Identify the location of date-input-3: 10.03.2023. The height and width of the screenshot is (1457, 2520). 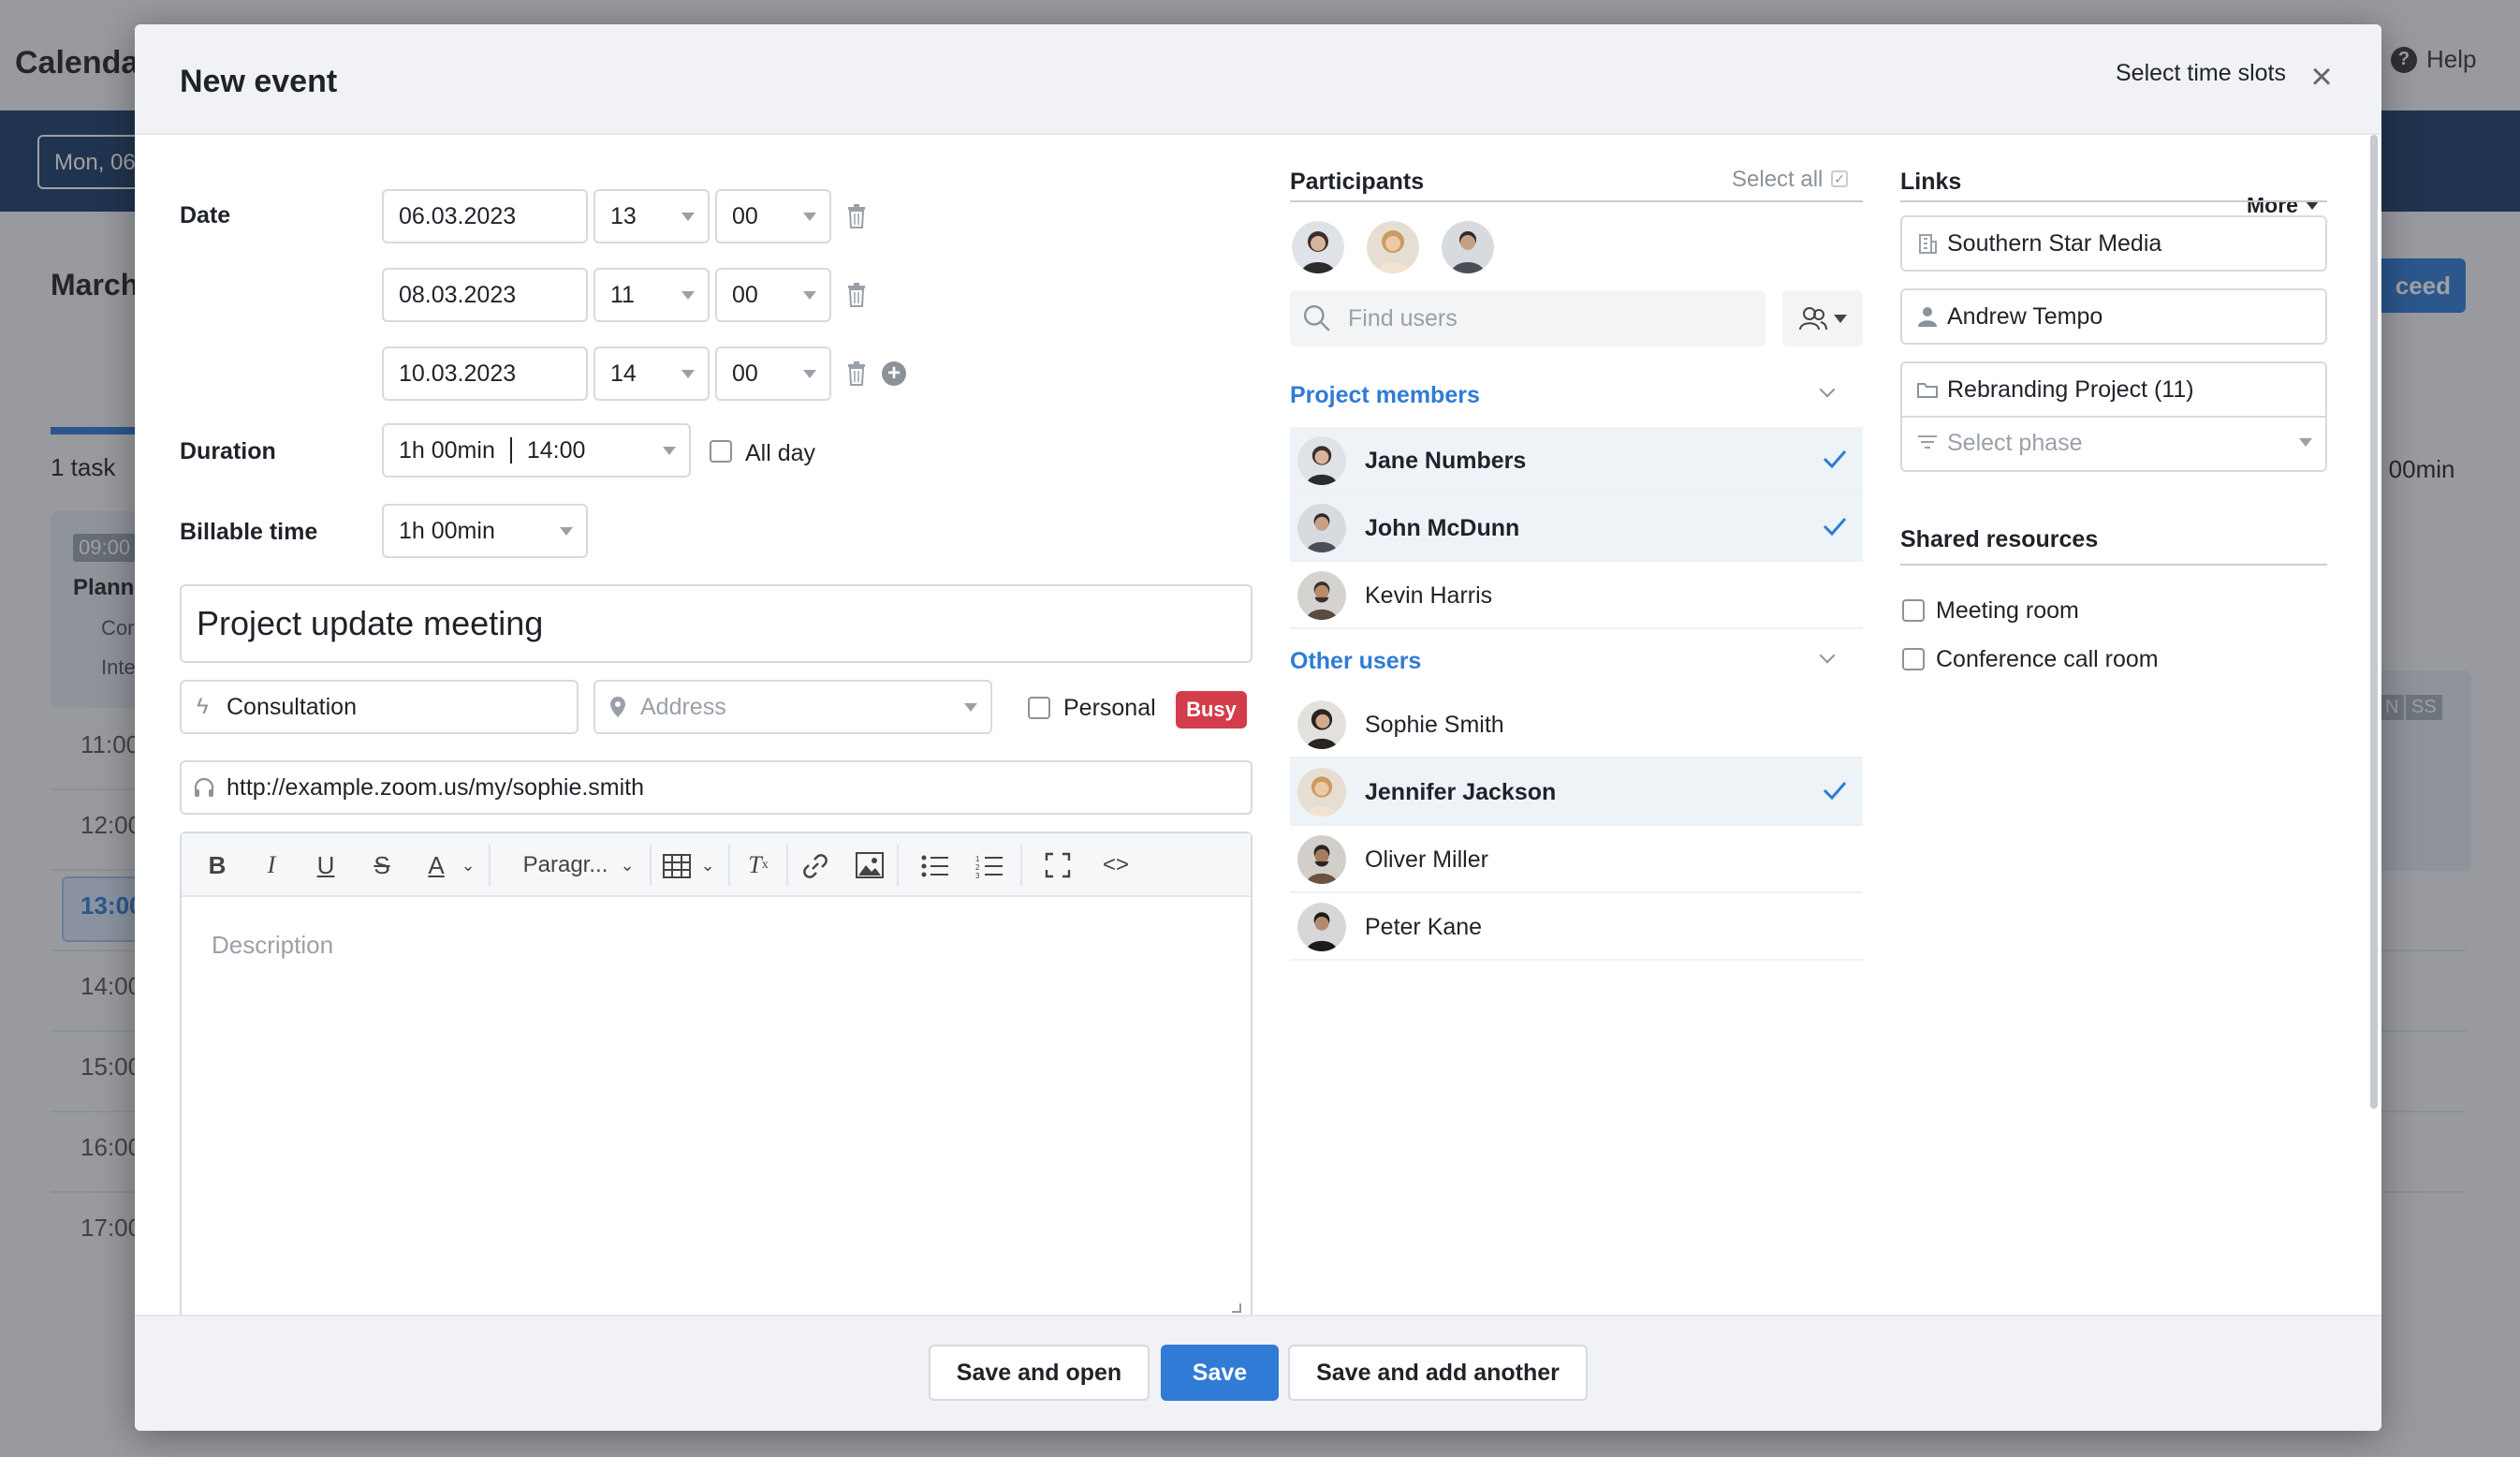
(485, 373).